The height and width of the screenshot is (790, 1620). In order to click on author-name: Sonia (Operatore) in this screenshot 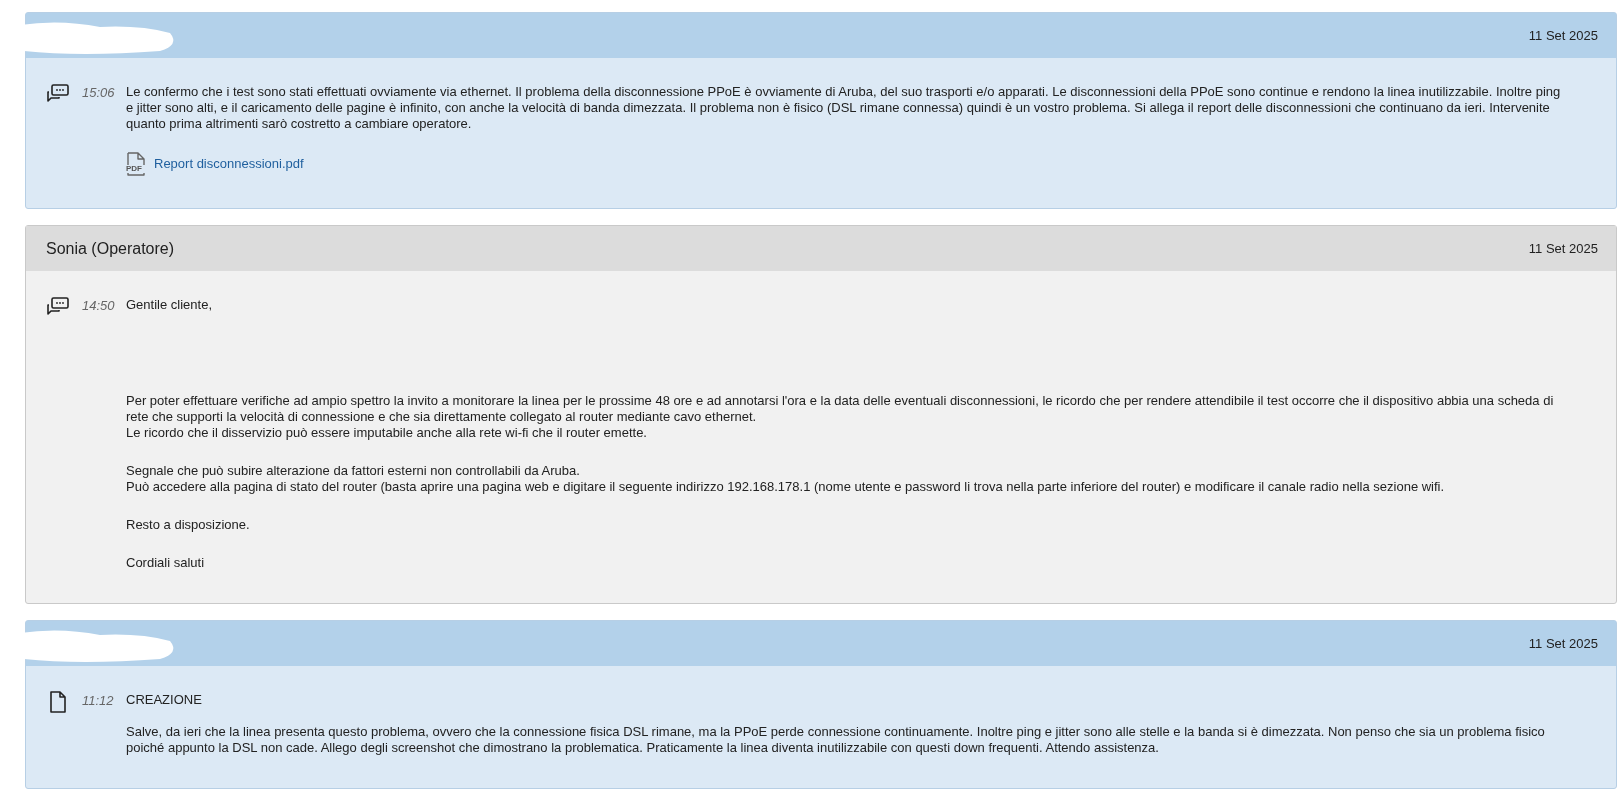, I will do `click(110, 248)`.